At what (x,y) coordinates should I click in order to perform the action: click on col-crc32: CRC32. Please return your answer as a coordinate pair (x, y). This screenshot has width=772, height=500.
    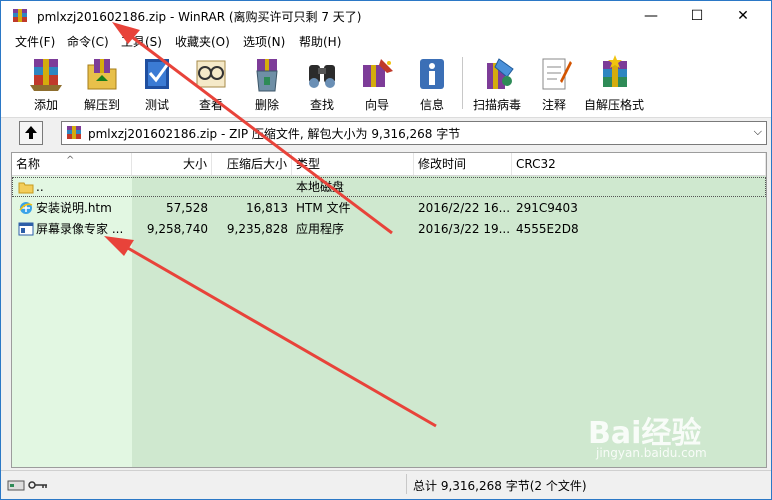
    Looking at the image, I should click on (639, 164).